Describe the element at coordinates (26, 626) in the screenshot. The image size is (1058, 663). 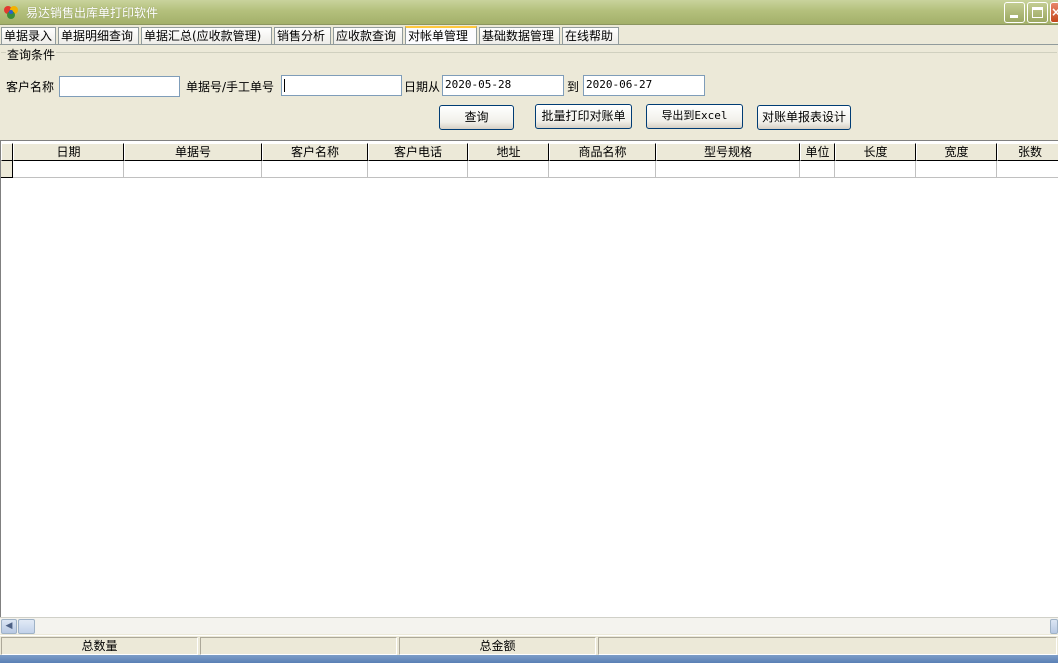
I see `scroll-thumb` at that location.